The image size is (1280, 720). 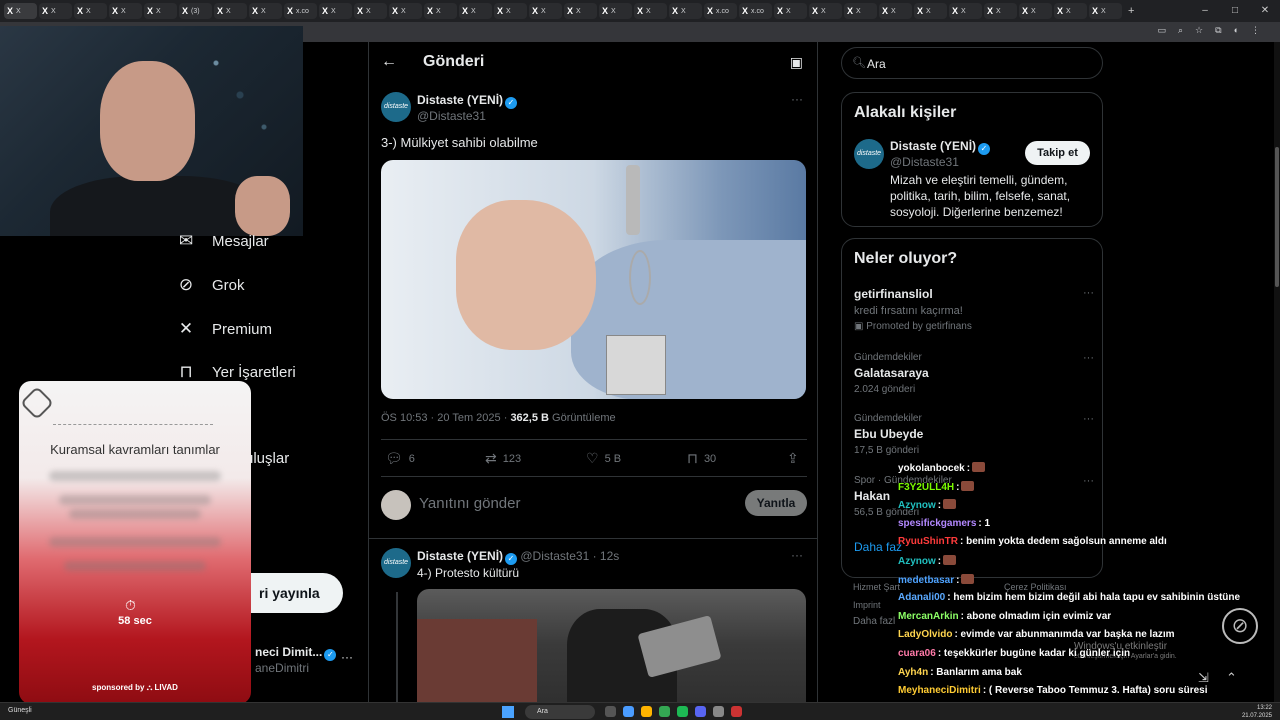 I want to click on obs-icon, so click(x=718, y=711).